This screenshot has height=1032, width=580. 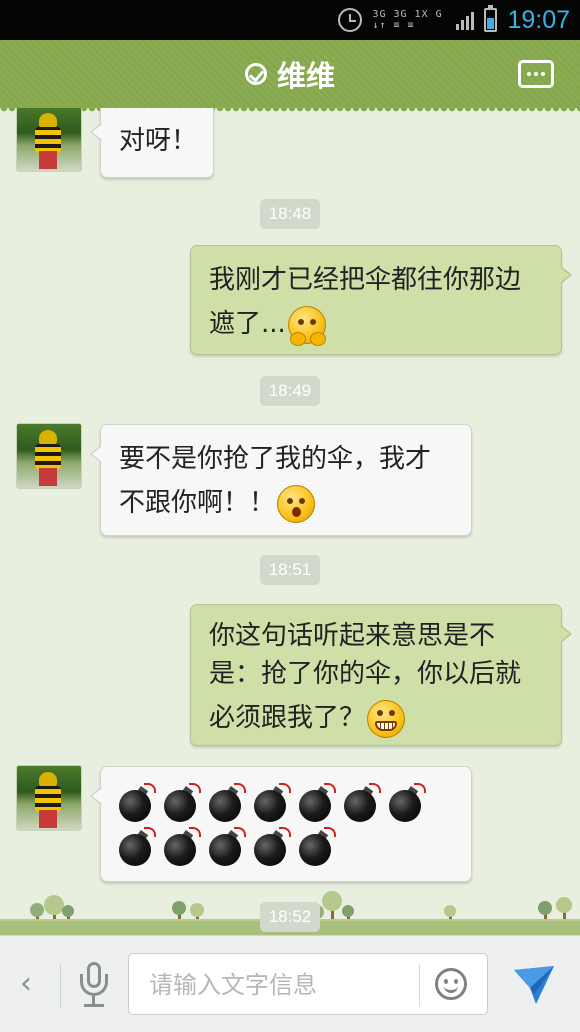 I want to click on chevron-left-icon: ‹, so click(x=26, y=984).